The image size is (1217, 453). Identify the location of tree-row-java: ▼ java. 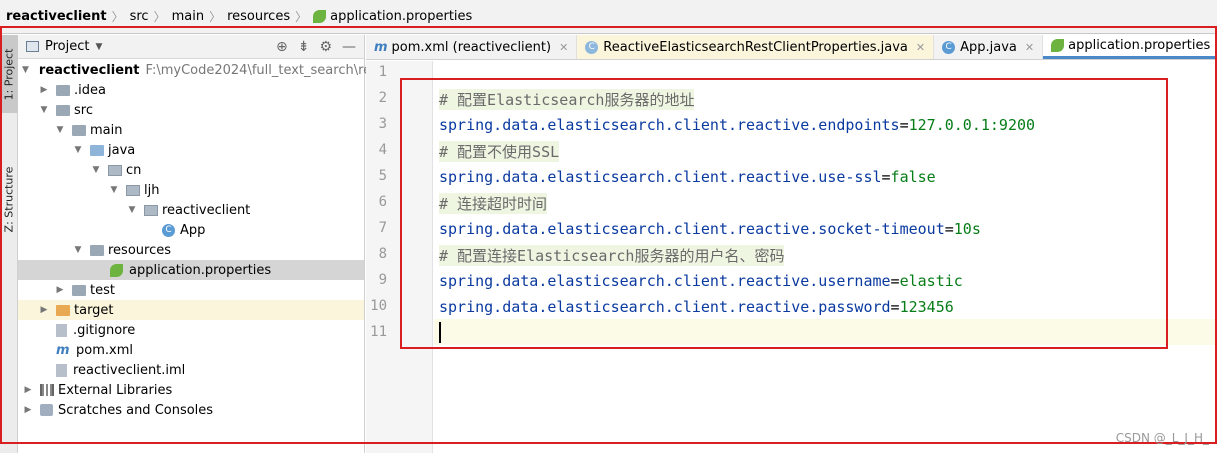
(191, 150).